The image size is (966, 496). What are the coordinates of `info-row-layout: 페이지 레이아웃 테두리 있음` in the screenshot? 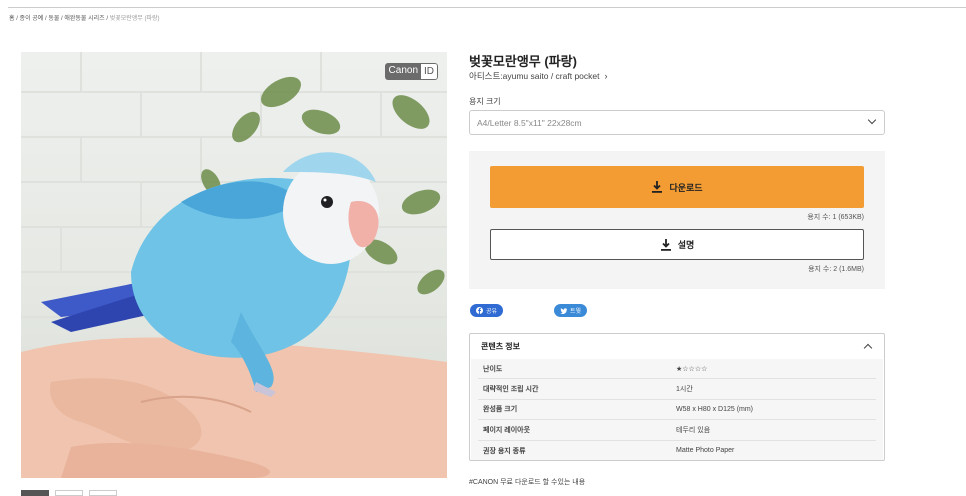 It's located at (677, 430).